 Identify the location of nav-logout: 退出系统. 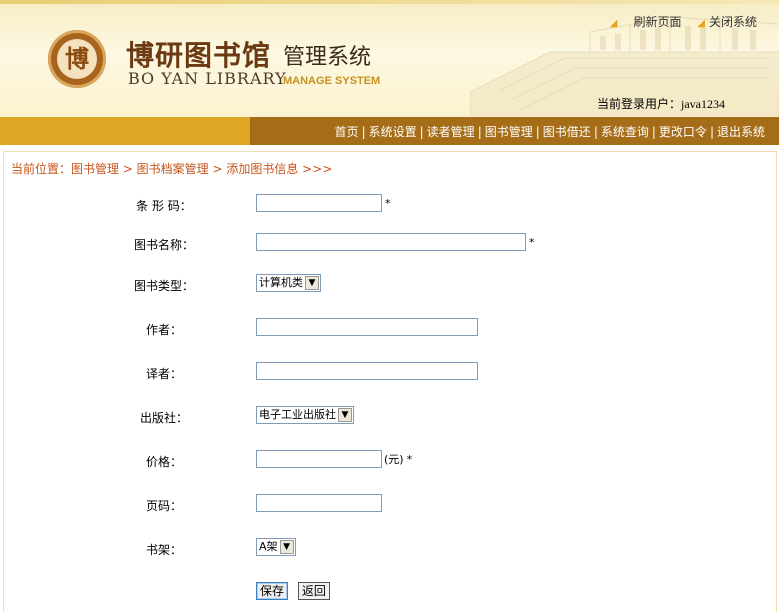
(741, 132).